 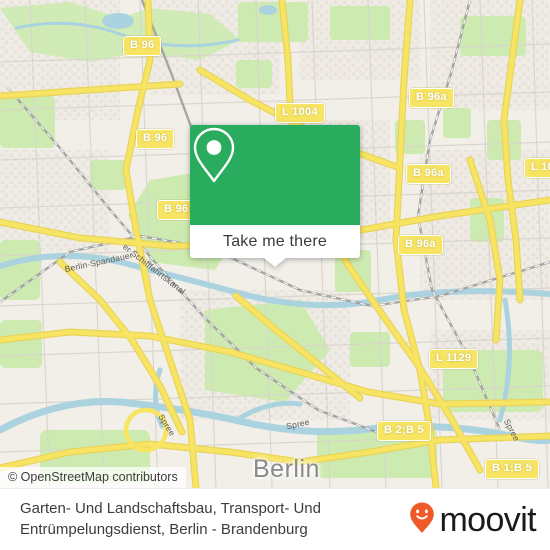 I want to click on take-me-there-button: Take me there, so click(x=275, y=241).